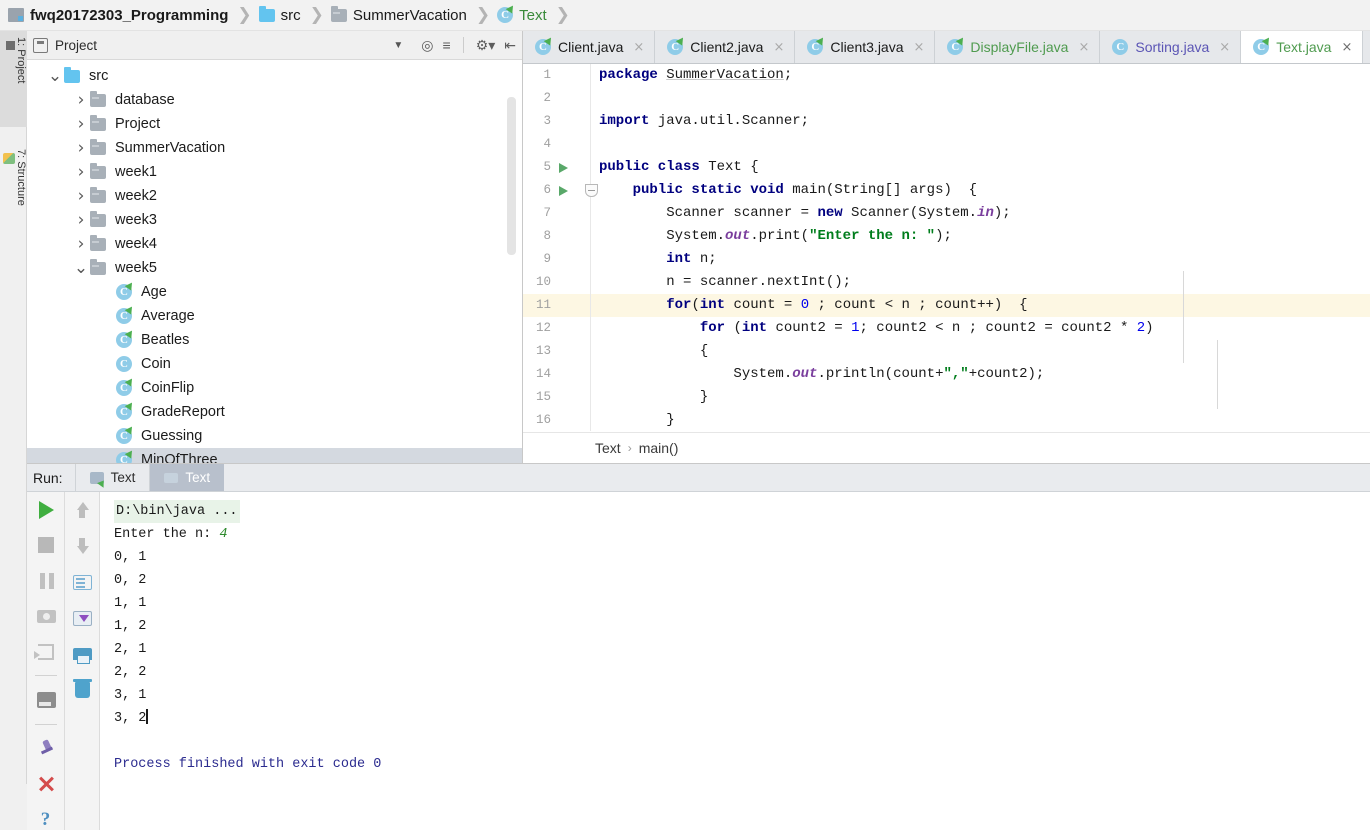  What do you see at coordinates (556, 213) in the screenshot?
I see `gutter-line: 7` at bounding box center [556, 213].